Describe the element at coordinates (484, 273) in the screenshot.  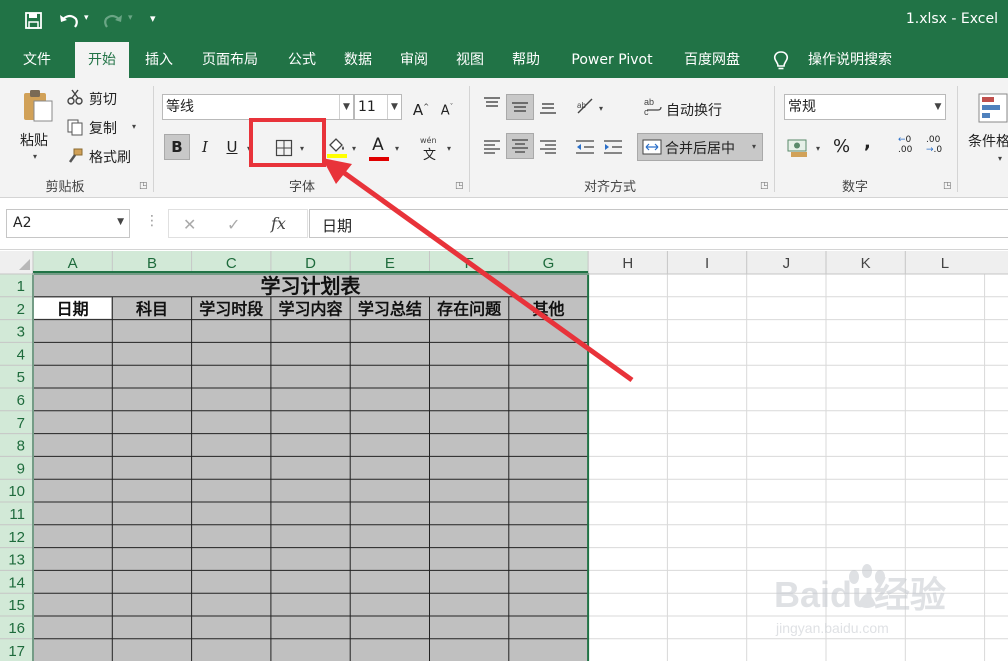
I see `annotation-arrow` at that location.